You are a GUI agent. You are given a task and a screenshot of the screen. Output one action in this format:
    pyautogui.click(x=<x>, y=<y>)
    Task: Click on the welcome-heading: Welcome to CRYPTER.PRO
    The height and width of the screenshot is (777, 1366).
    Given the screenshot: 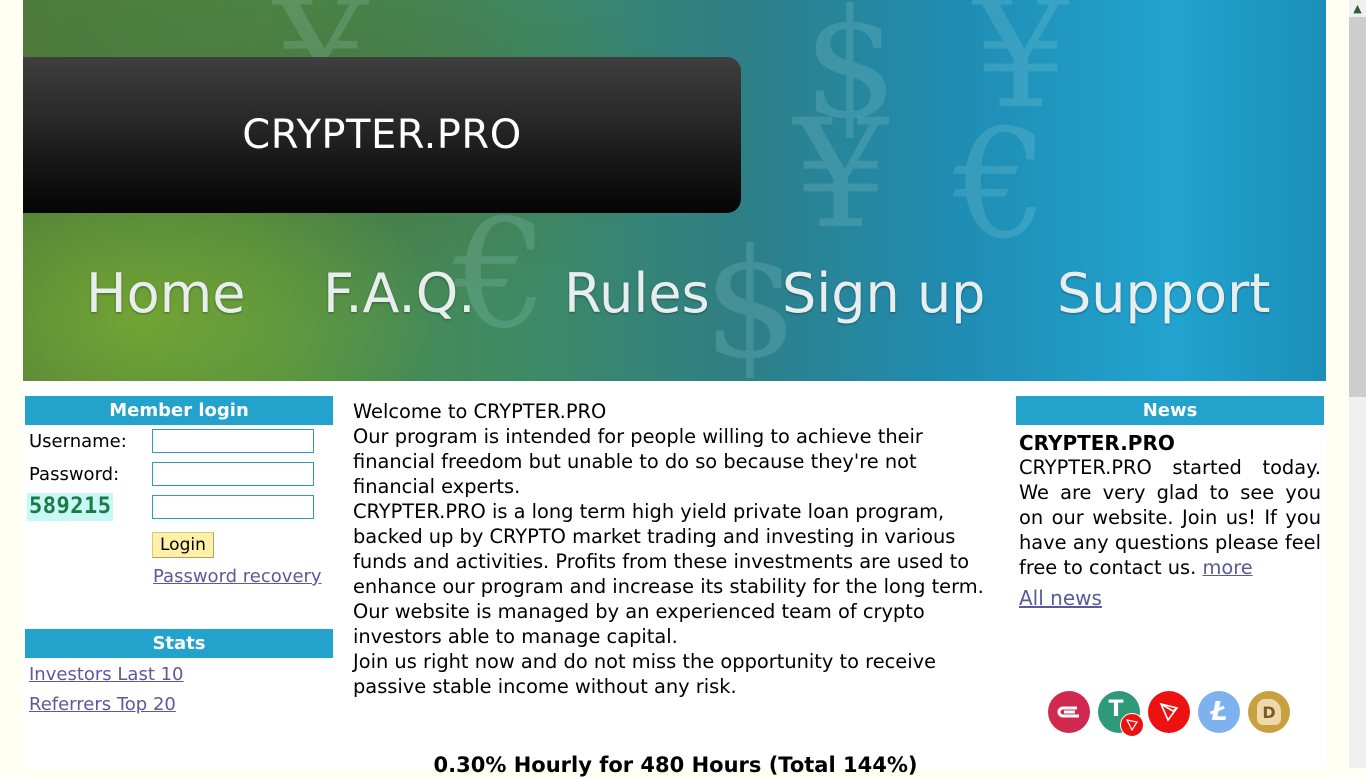 What is the action you would take?
    pyautogui.click(x=480, y=411)
    